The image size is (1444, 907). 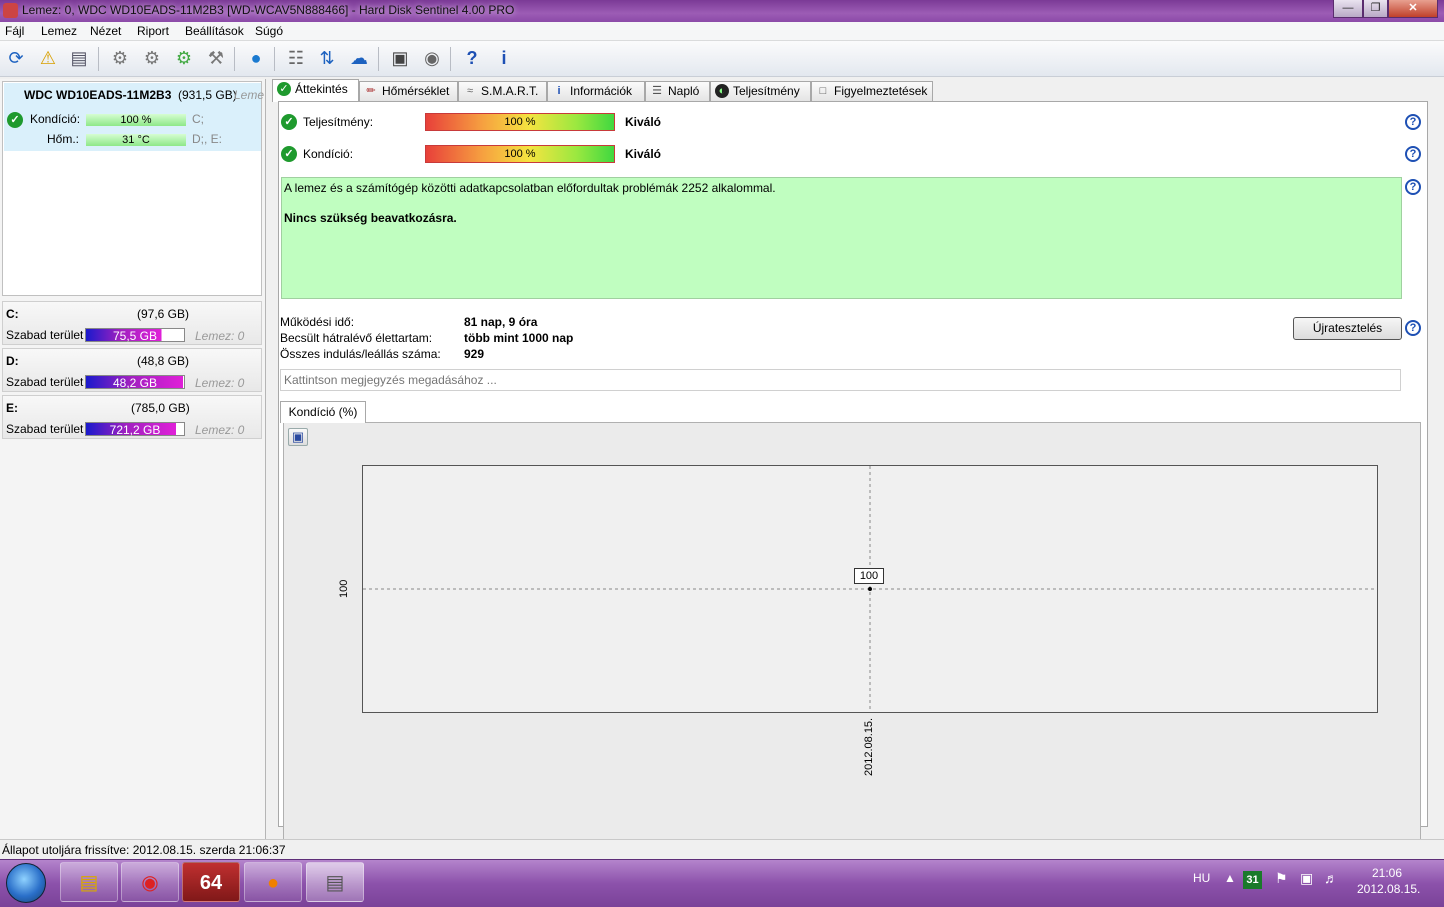 I want to click on clock-time: 21:06, so click(x=1387, y=873).